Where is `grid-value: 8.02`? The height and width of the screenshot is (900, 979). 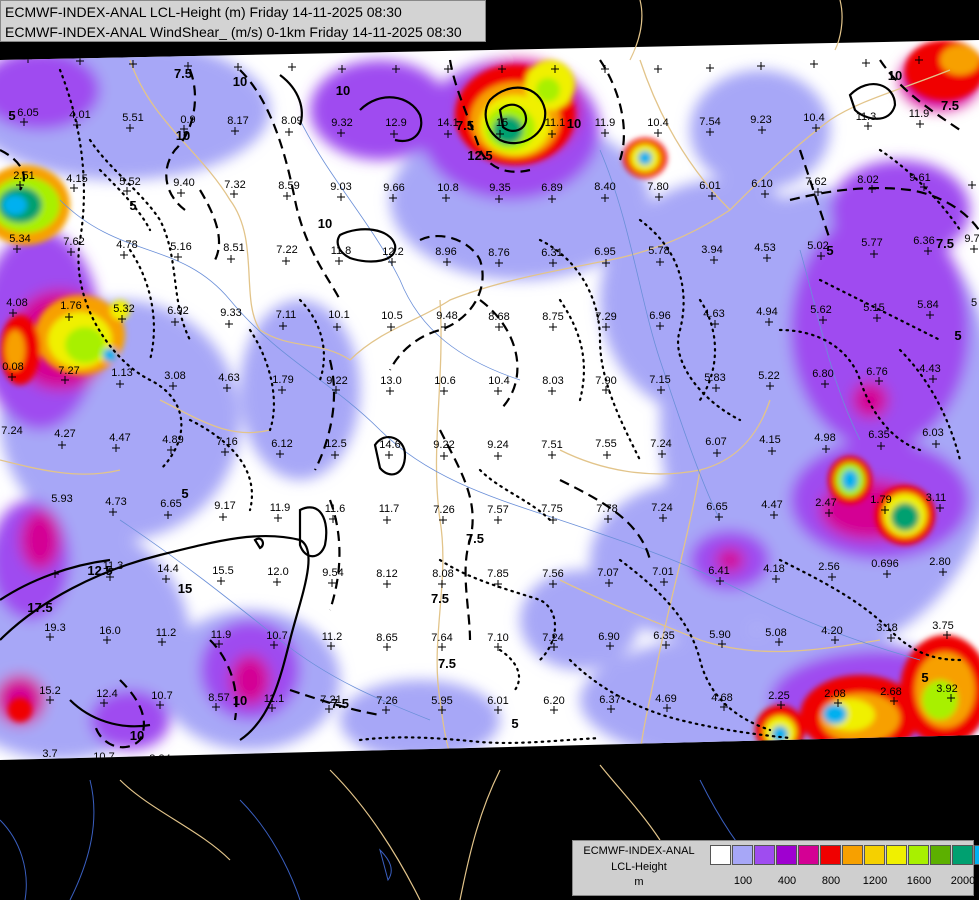
grid-value: 8.02 is located at coordinates (867, 180).